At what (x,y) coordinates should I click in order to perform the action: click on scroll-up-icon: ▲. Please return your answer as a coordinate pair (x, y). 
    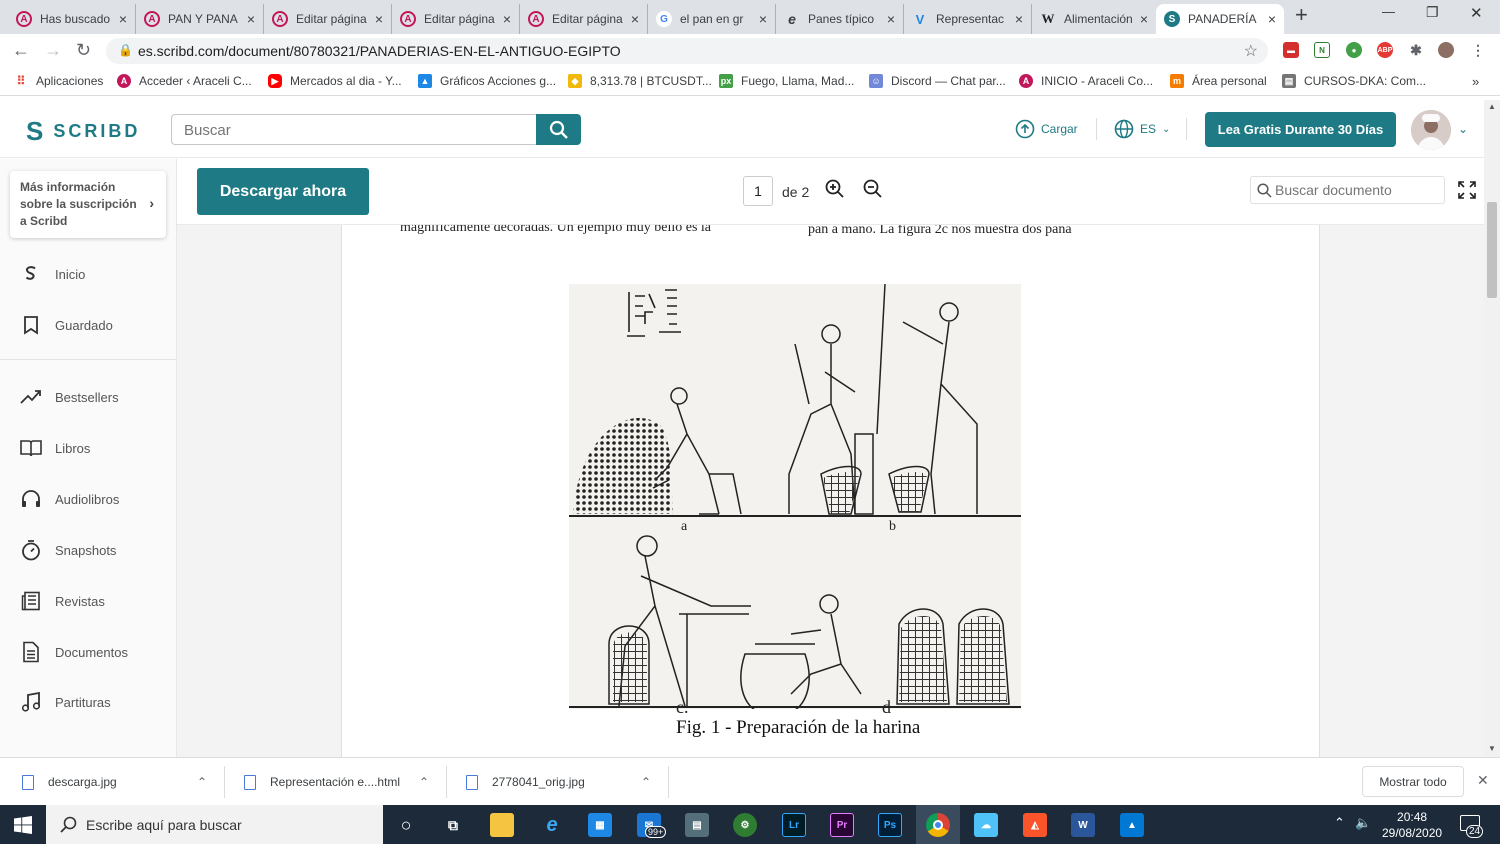
    Looking at the image, I should click on (1492, 106).